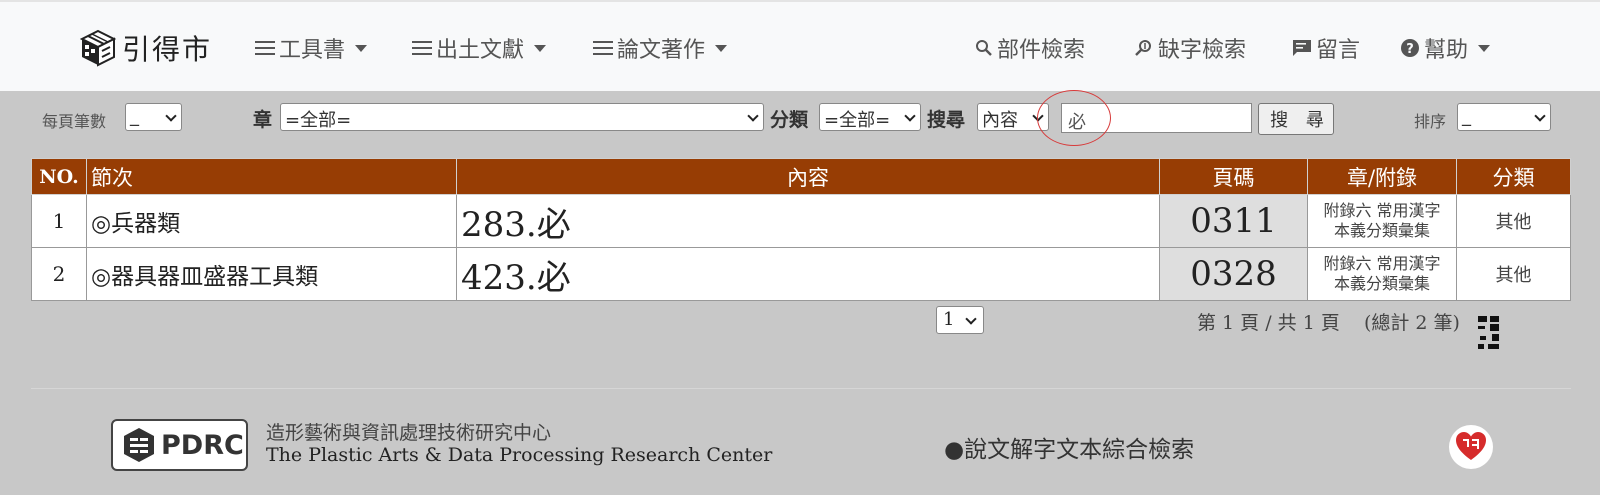 The width and height of the screenshot is (1600, 495). What do you see at coordinates (74, 121) in the screenshot?
I see `per-page-label: 每頁筆數` at bounding box center [74, 121].